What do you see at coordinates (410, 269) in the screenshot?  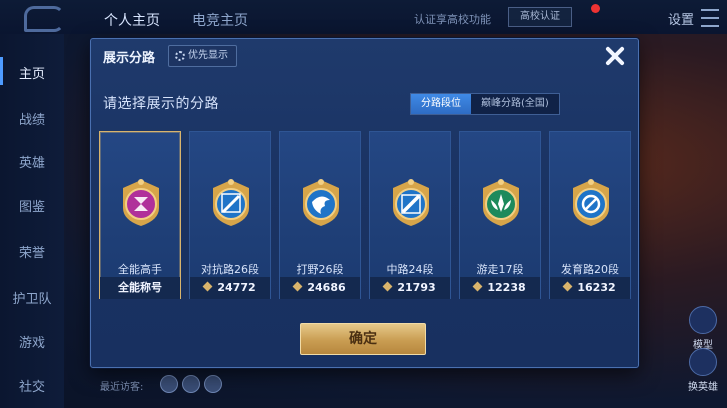 I see `lane-name: 中路24段` at bounding box center [410, 269].